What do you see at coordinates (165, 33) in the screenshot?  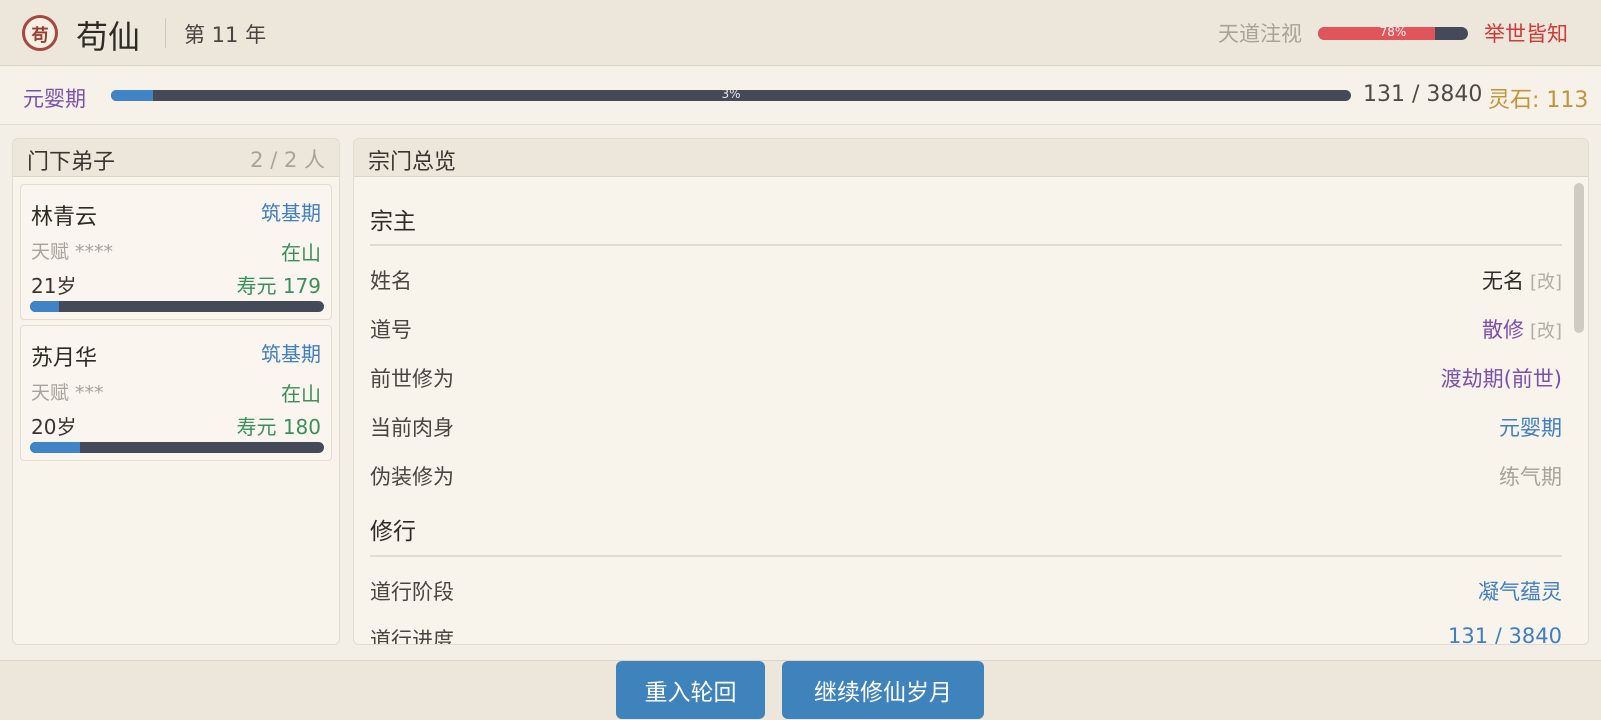 I see `title-divider` at bounding box center [165, 33].